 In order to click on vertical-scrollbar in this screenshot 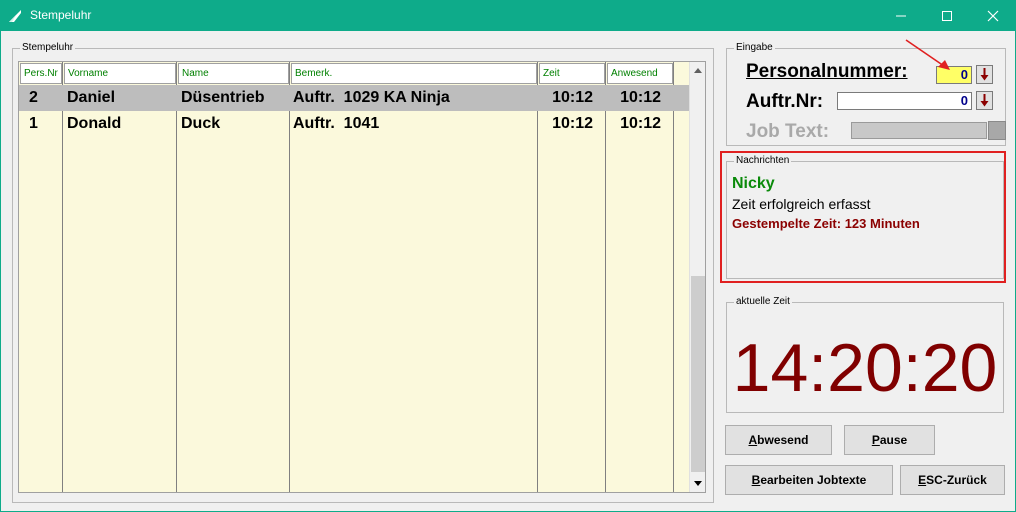, I will do `click(697, 277)`.